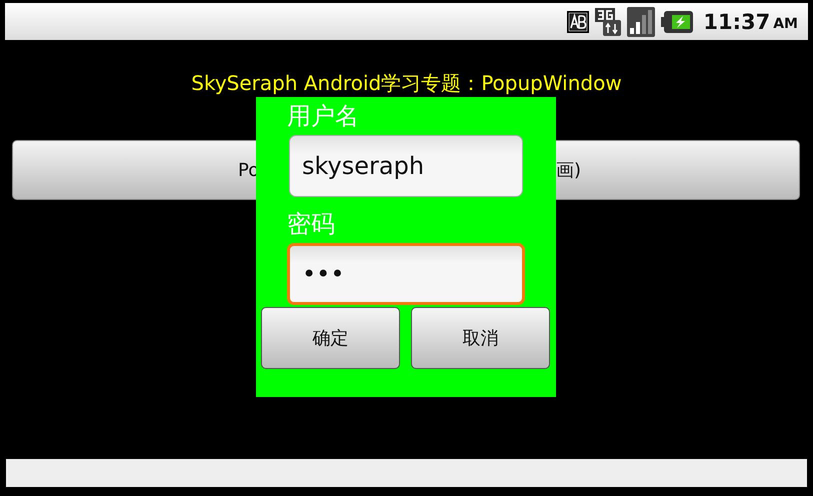  Describe the element at coordinates (736, 22) in the screenshot. I see `clock-time: 11:37` at that location.